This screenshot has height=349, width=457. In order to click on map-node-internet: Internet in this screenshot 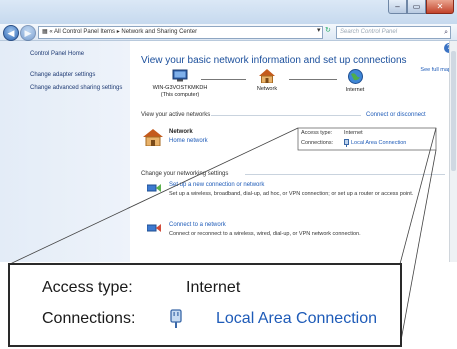, I will do `click(355, 81)`.